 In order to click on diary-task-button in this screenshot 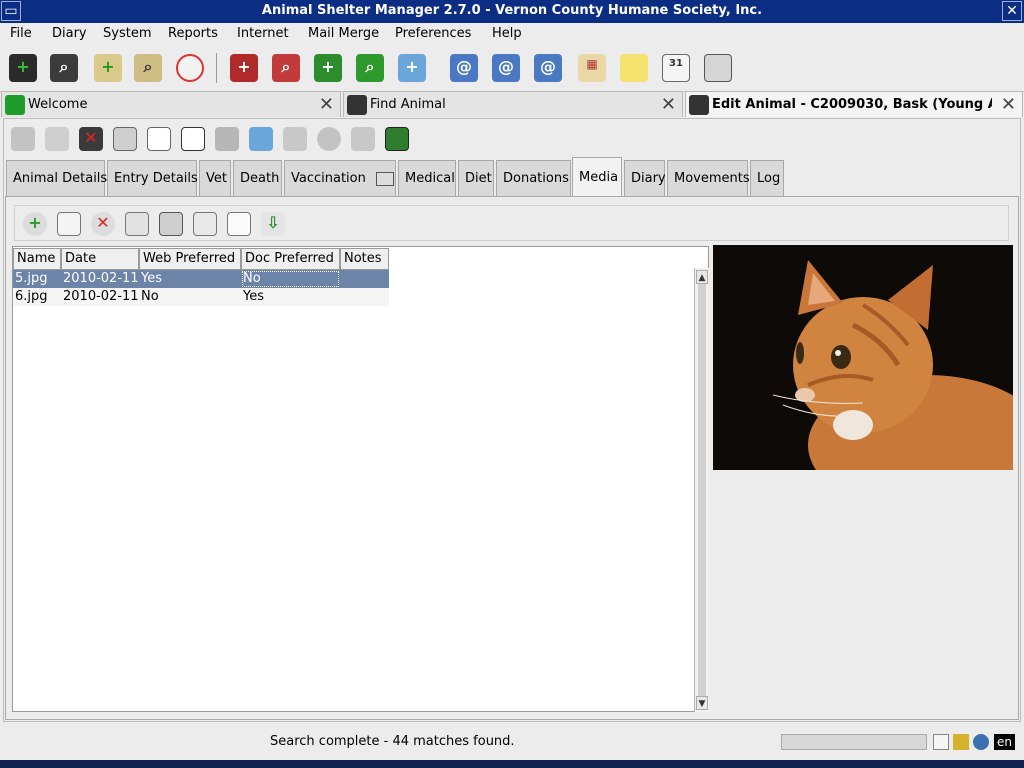, I will do `click(193, 139)`.